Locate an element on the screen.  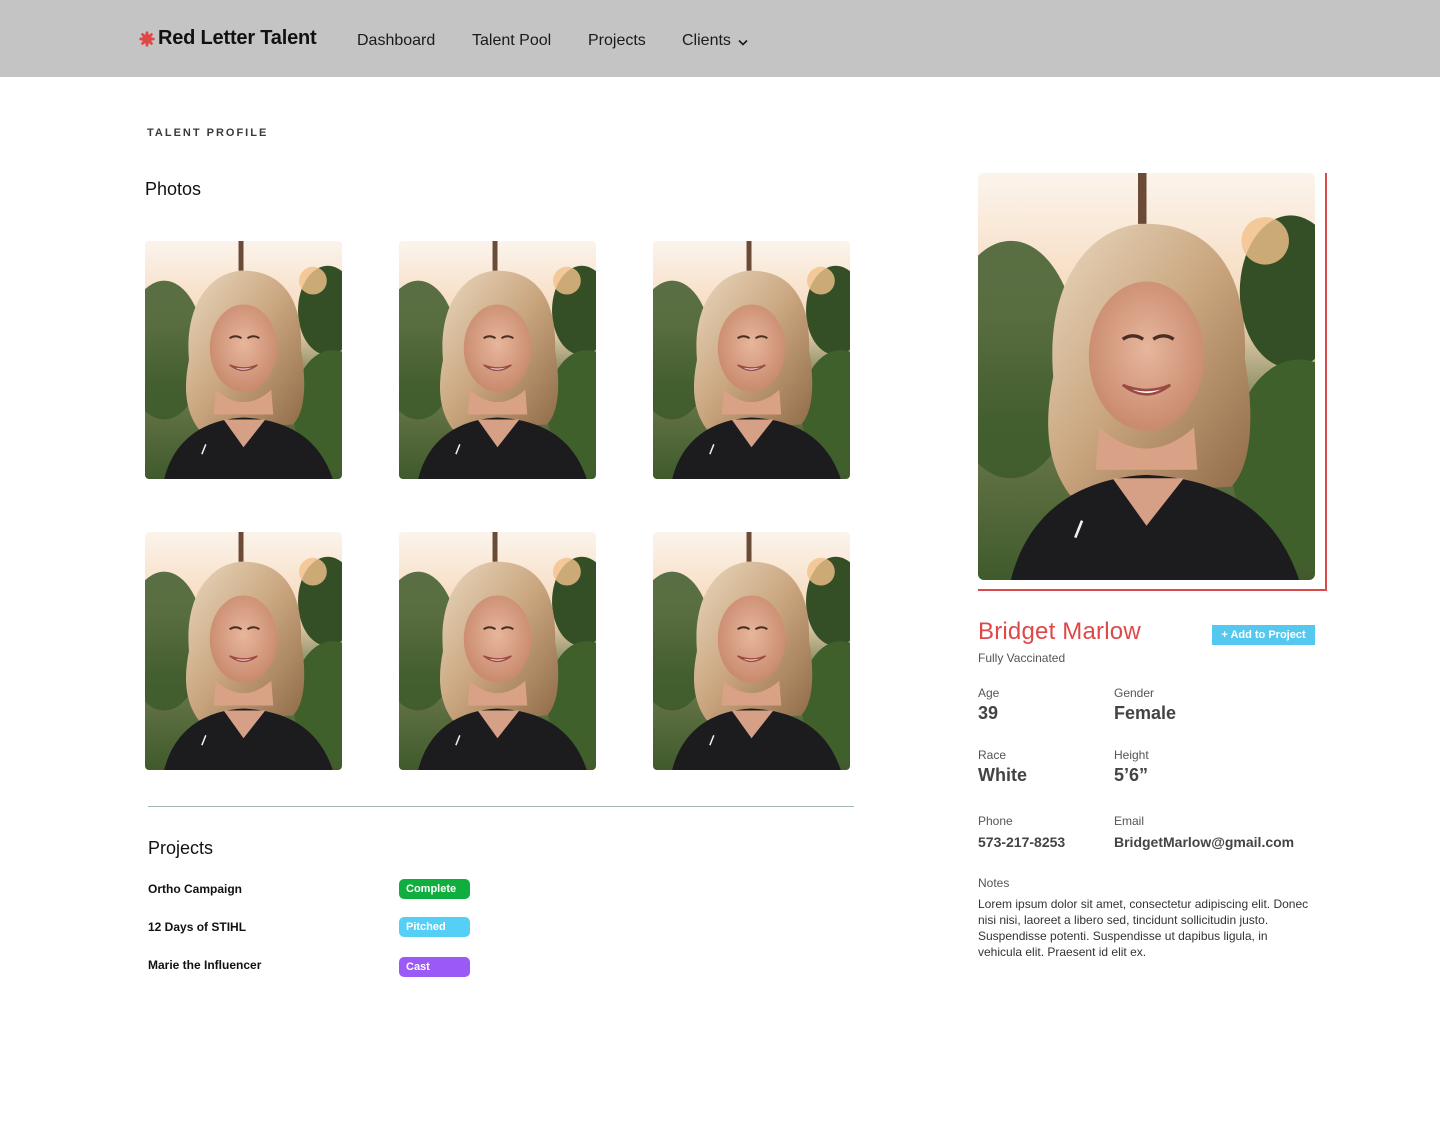
status-badge: Complete is located at coordinates (434, 889).